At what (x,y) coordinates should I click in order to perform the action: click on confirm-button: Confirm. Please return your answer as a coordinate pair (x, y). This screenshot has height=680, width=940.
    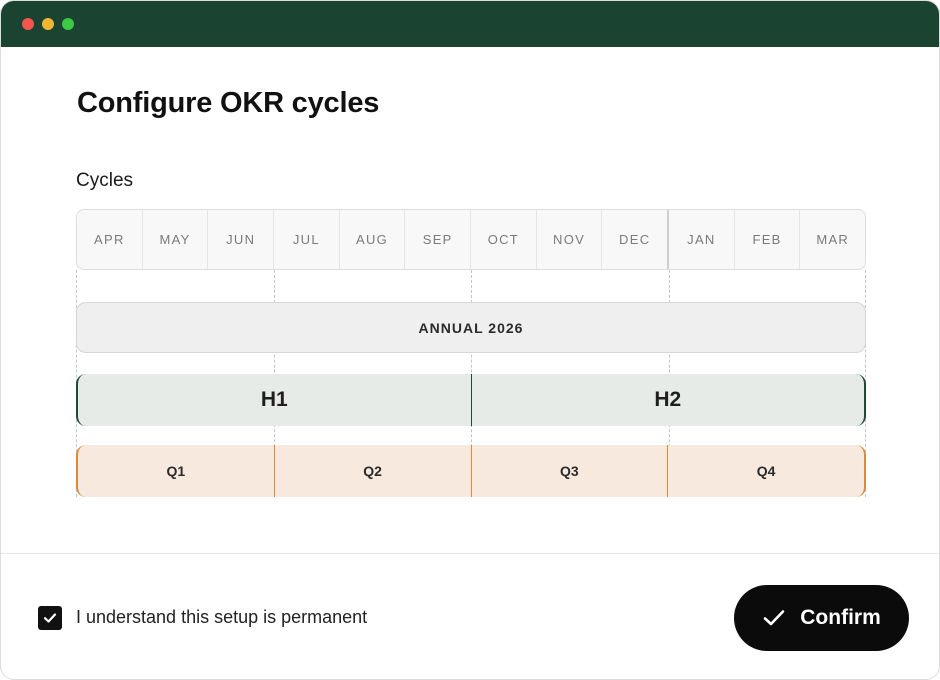
    Looking at the image, I should click on (821, 618).